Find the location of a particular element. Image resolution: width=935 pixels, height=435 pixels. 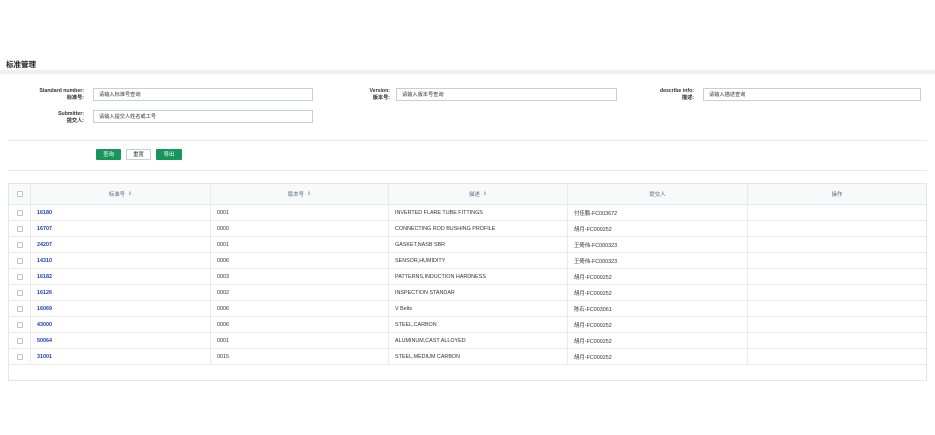

buttons-divider is located at coordinates (467, 170).